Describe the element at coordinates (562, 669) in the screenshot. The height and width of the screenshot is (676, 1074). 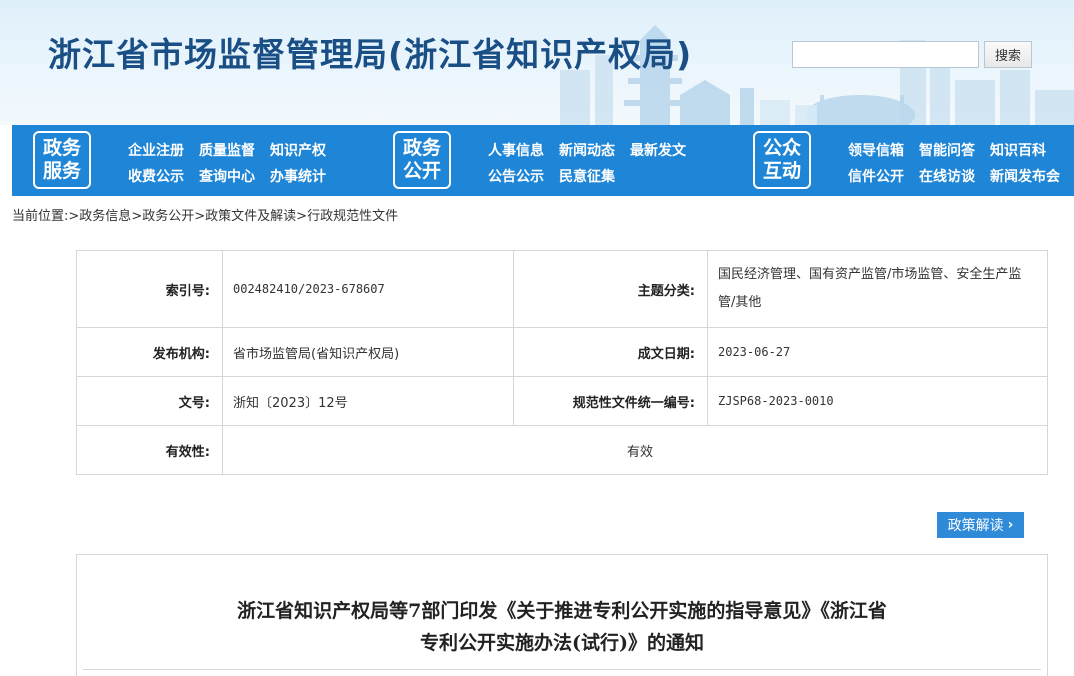
I see `article-divider` at that location.